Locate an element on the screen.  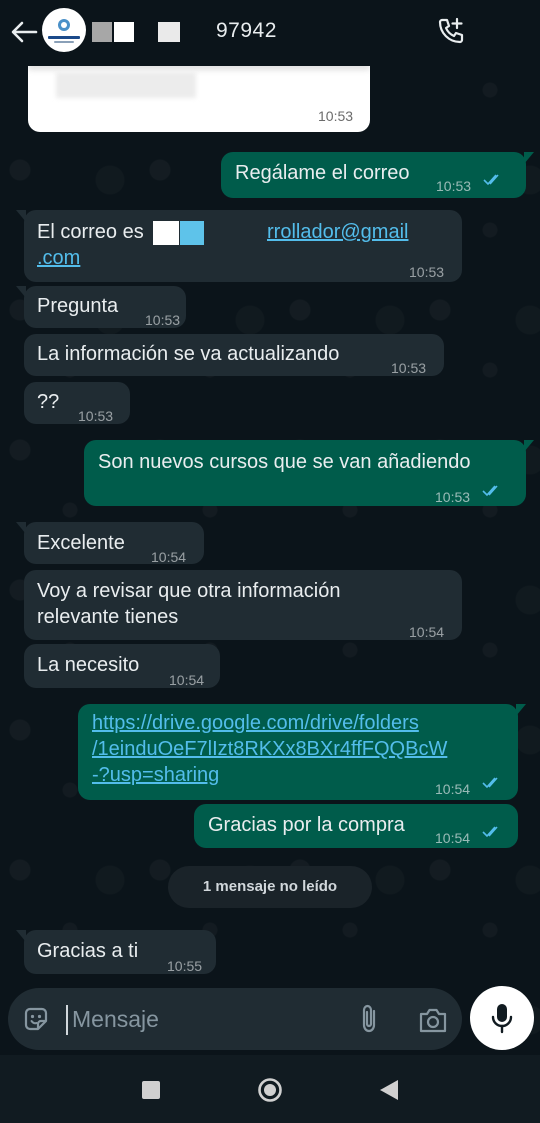
camera-icon is located at coordinates (433, 1020).